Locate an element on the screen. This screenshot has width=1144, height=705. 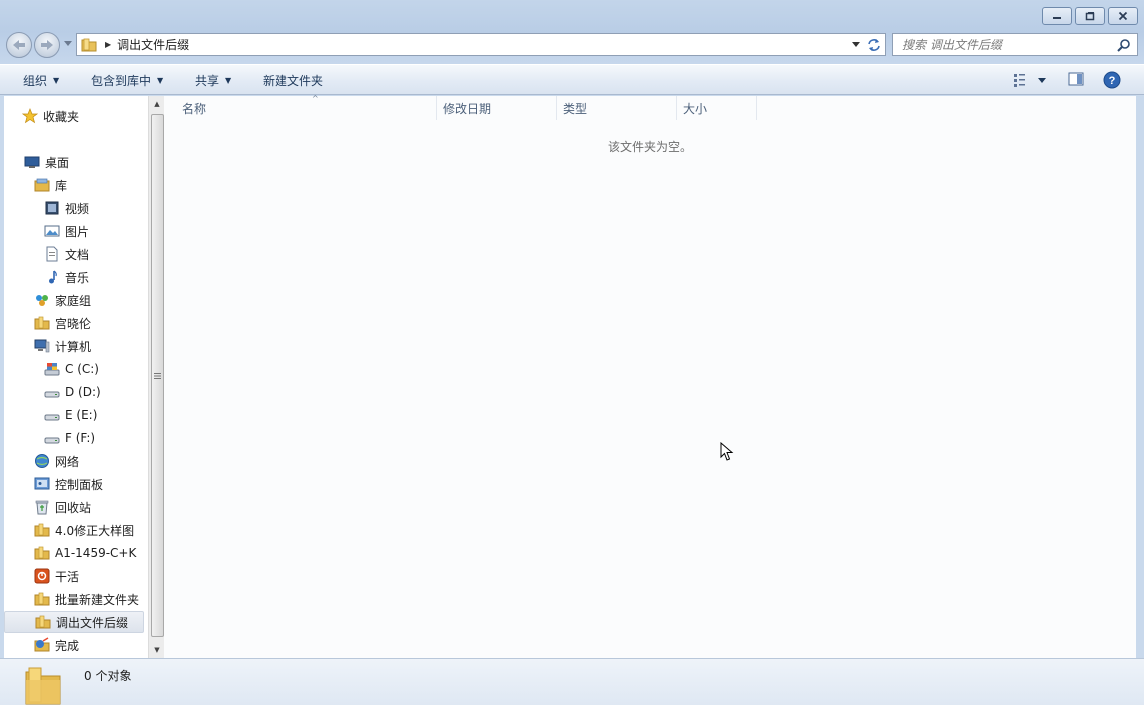
star-icon is located at coordinates (30, 116).